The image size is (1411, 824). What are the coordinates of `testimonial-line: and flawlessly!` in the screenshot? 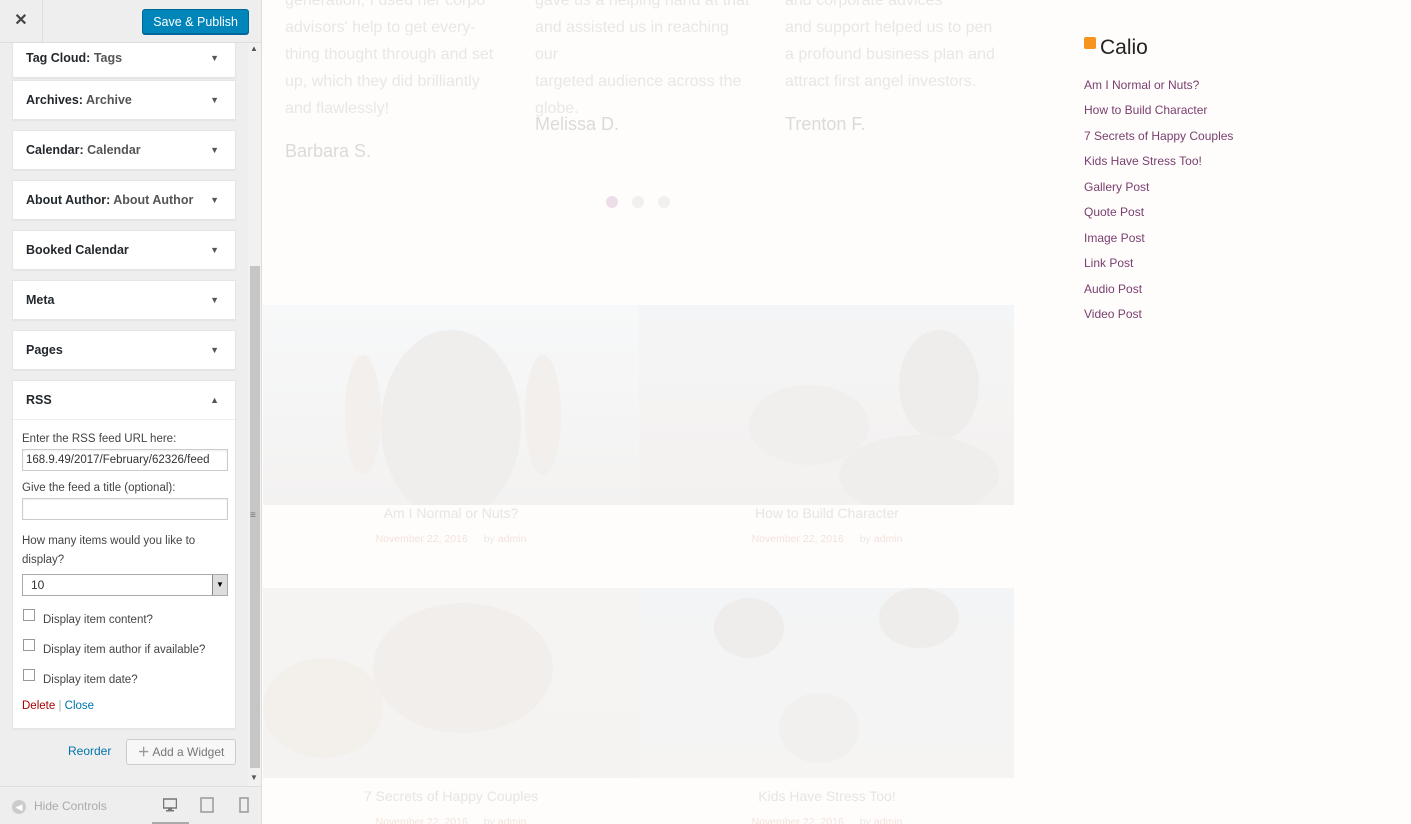 It's located at (337, 108).